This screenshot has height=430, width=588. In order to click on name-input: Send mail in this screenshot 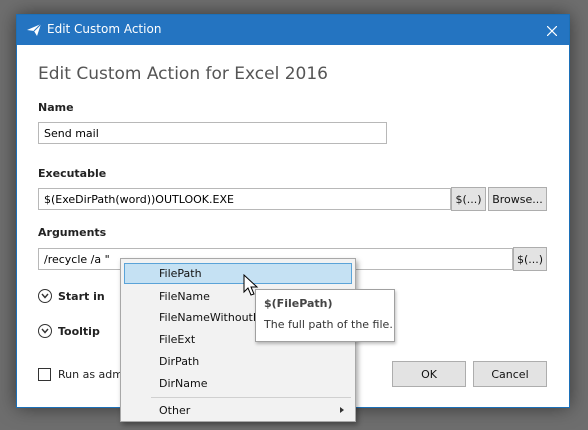, I will do `click(212, 133)`.